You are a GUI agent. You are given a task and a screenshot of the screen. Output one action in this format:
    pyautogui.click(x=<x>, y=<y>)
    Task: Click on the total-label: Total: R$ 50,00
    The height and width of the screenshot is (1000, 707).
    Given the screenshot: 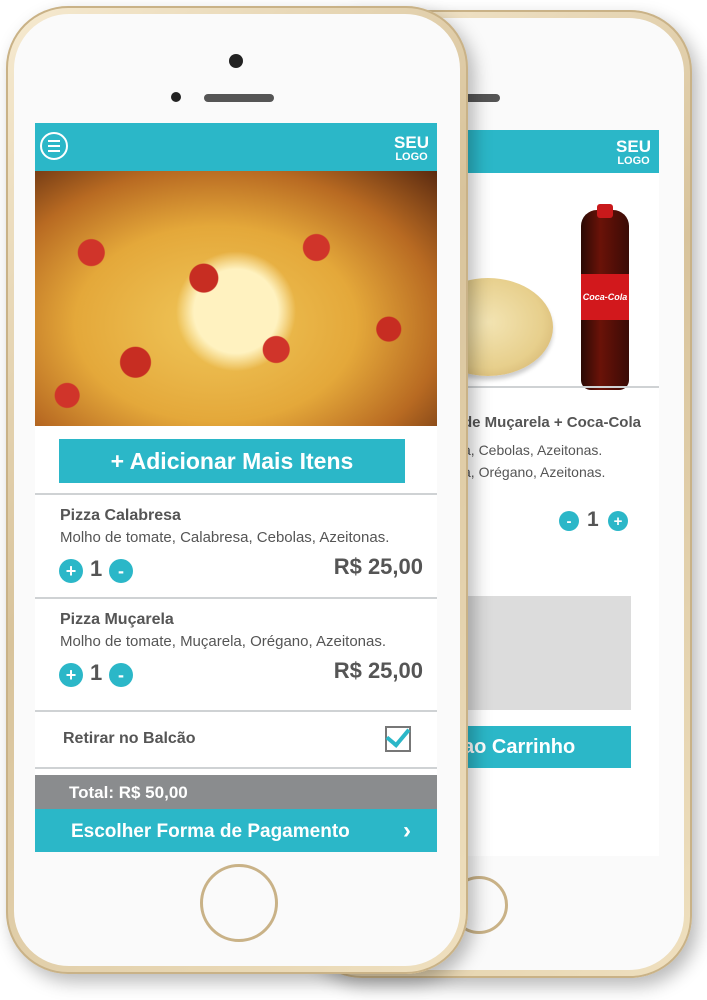 What is the action you would take?
    pyautogui.click(x=128, y=792)
    